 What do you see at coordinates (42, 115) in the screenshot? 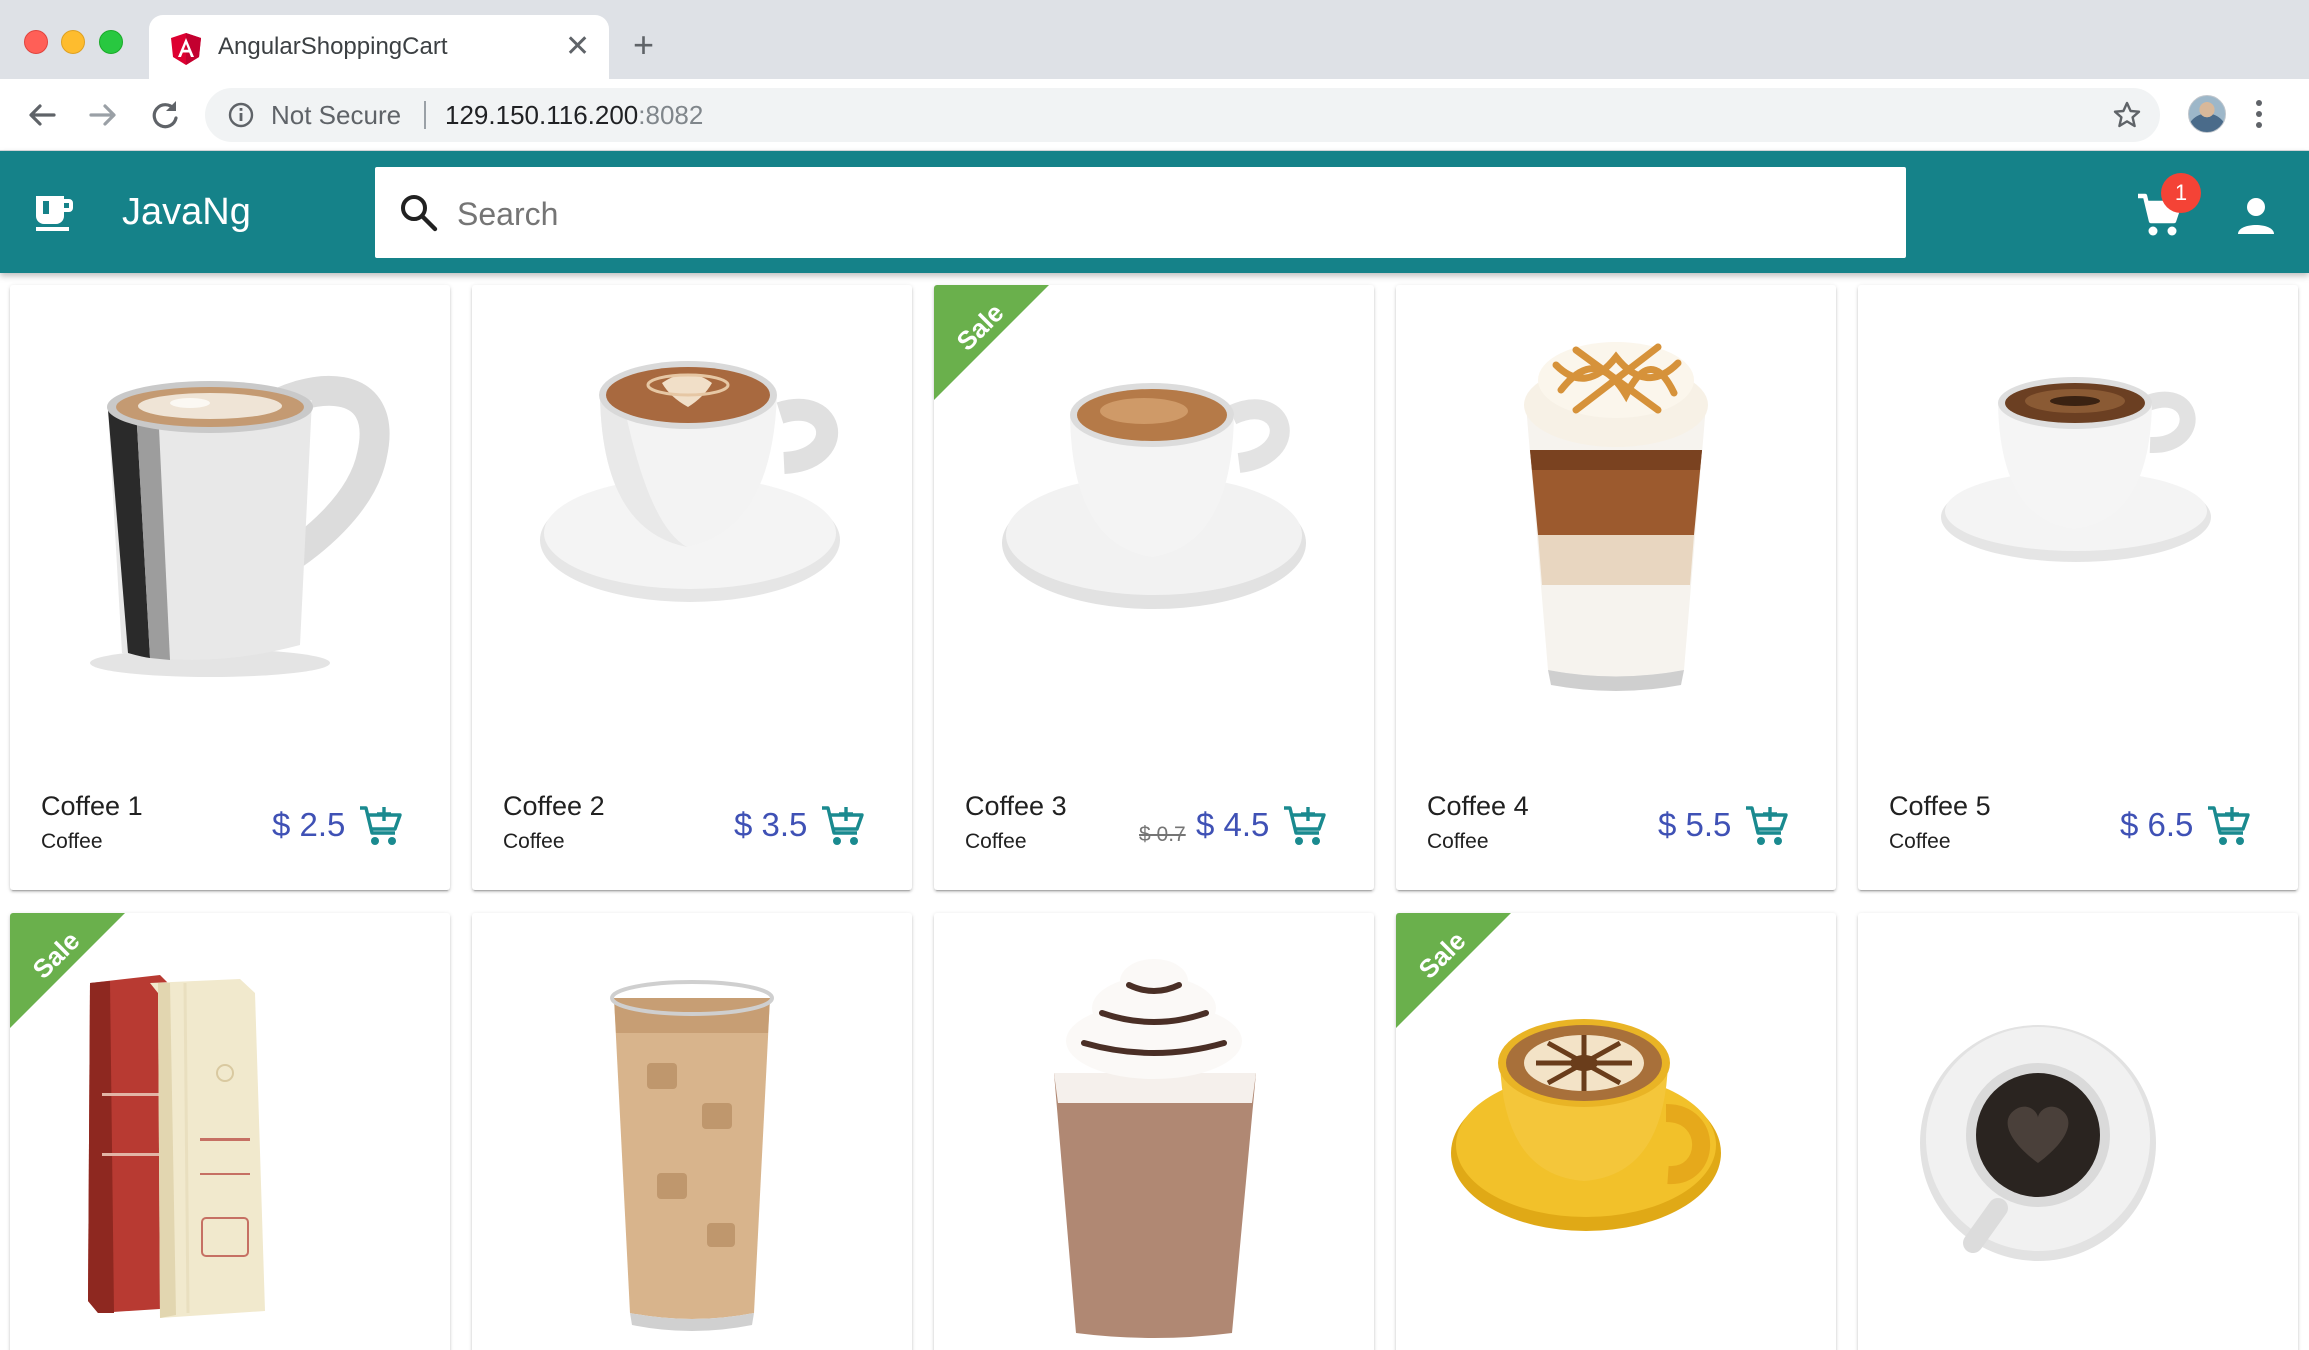
I see `back-icon` at bounding box center [42, 115].